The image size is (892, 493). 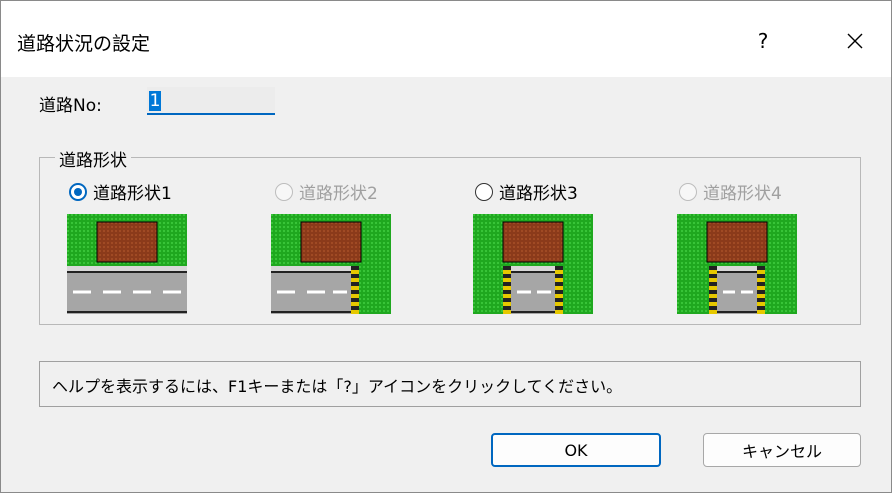 What do you see at coordinates (742, 194) in the screenshot?
I see `road-shape-option-4-label: 道路形状4` at bounding box center [742, 194].